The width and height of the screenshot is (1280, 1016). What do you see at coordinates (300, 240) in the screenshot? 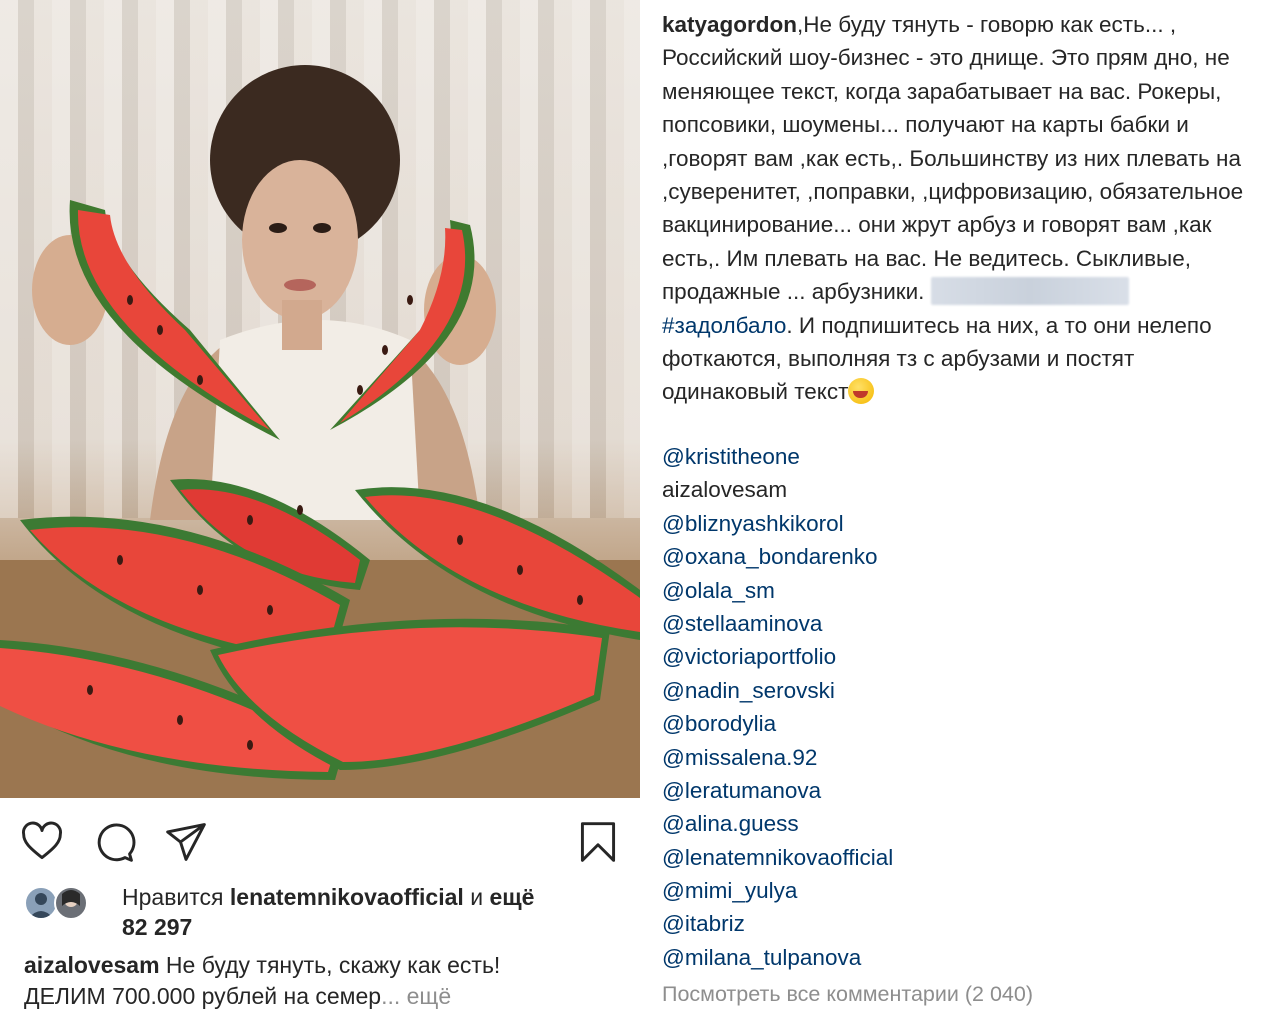
I see `photo-person-face` at bounding box center [300, 240].